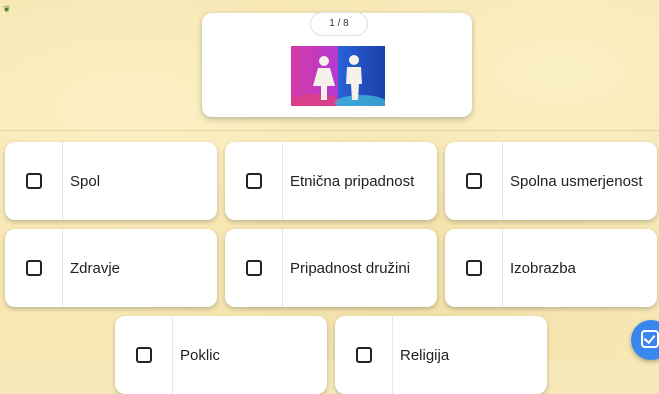 Image resolution: width=659 pixels, height=394 pixels. I want to click on corner-leaf-icon: ❦, so click(7, 9).